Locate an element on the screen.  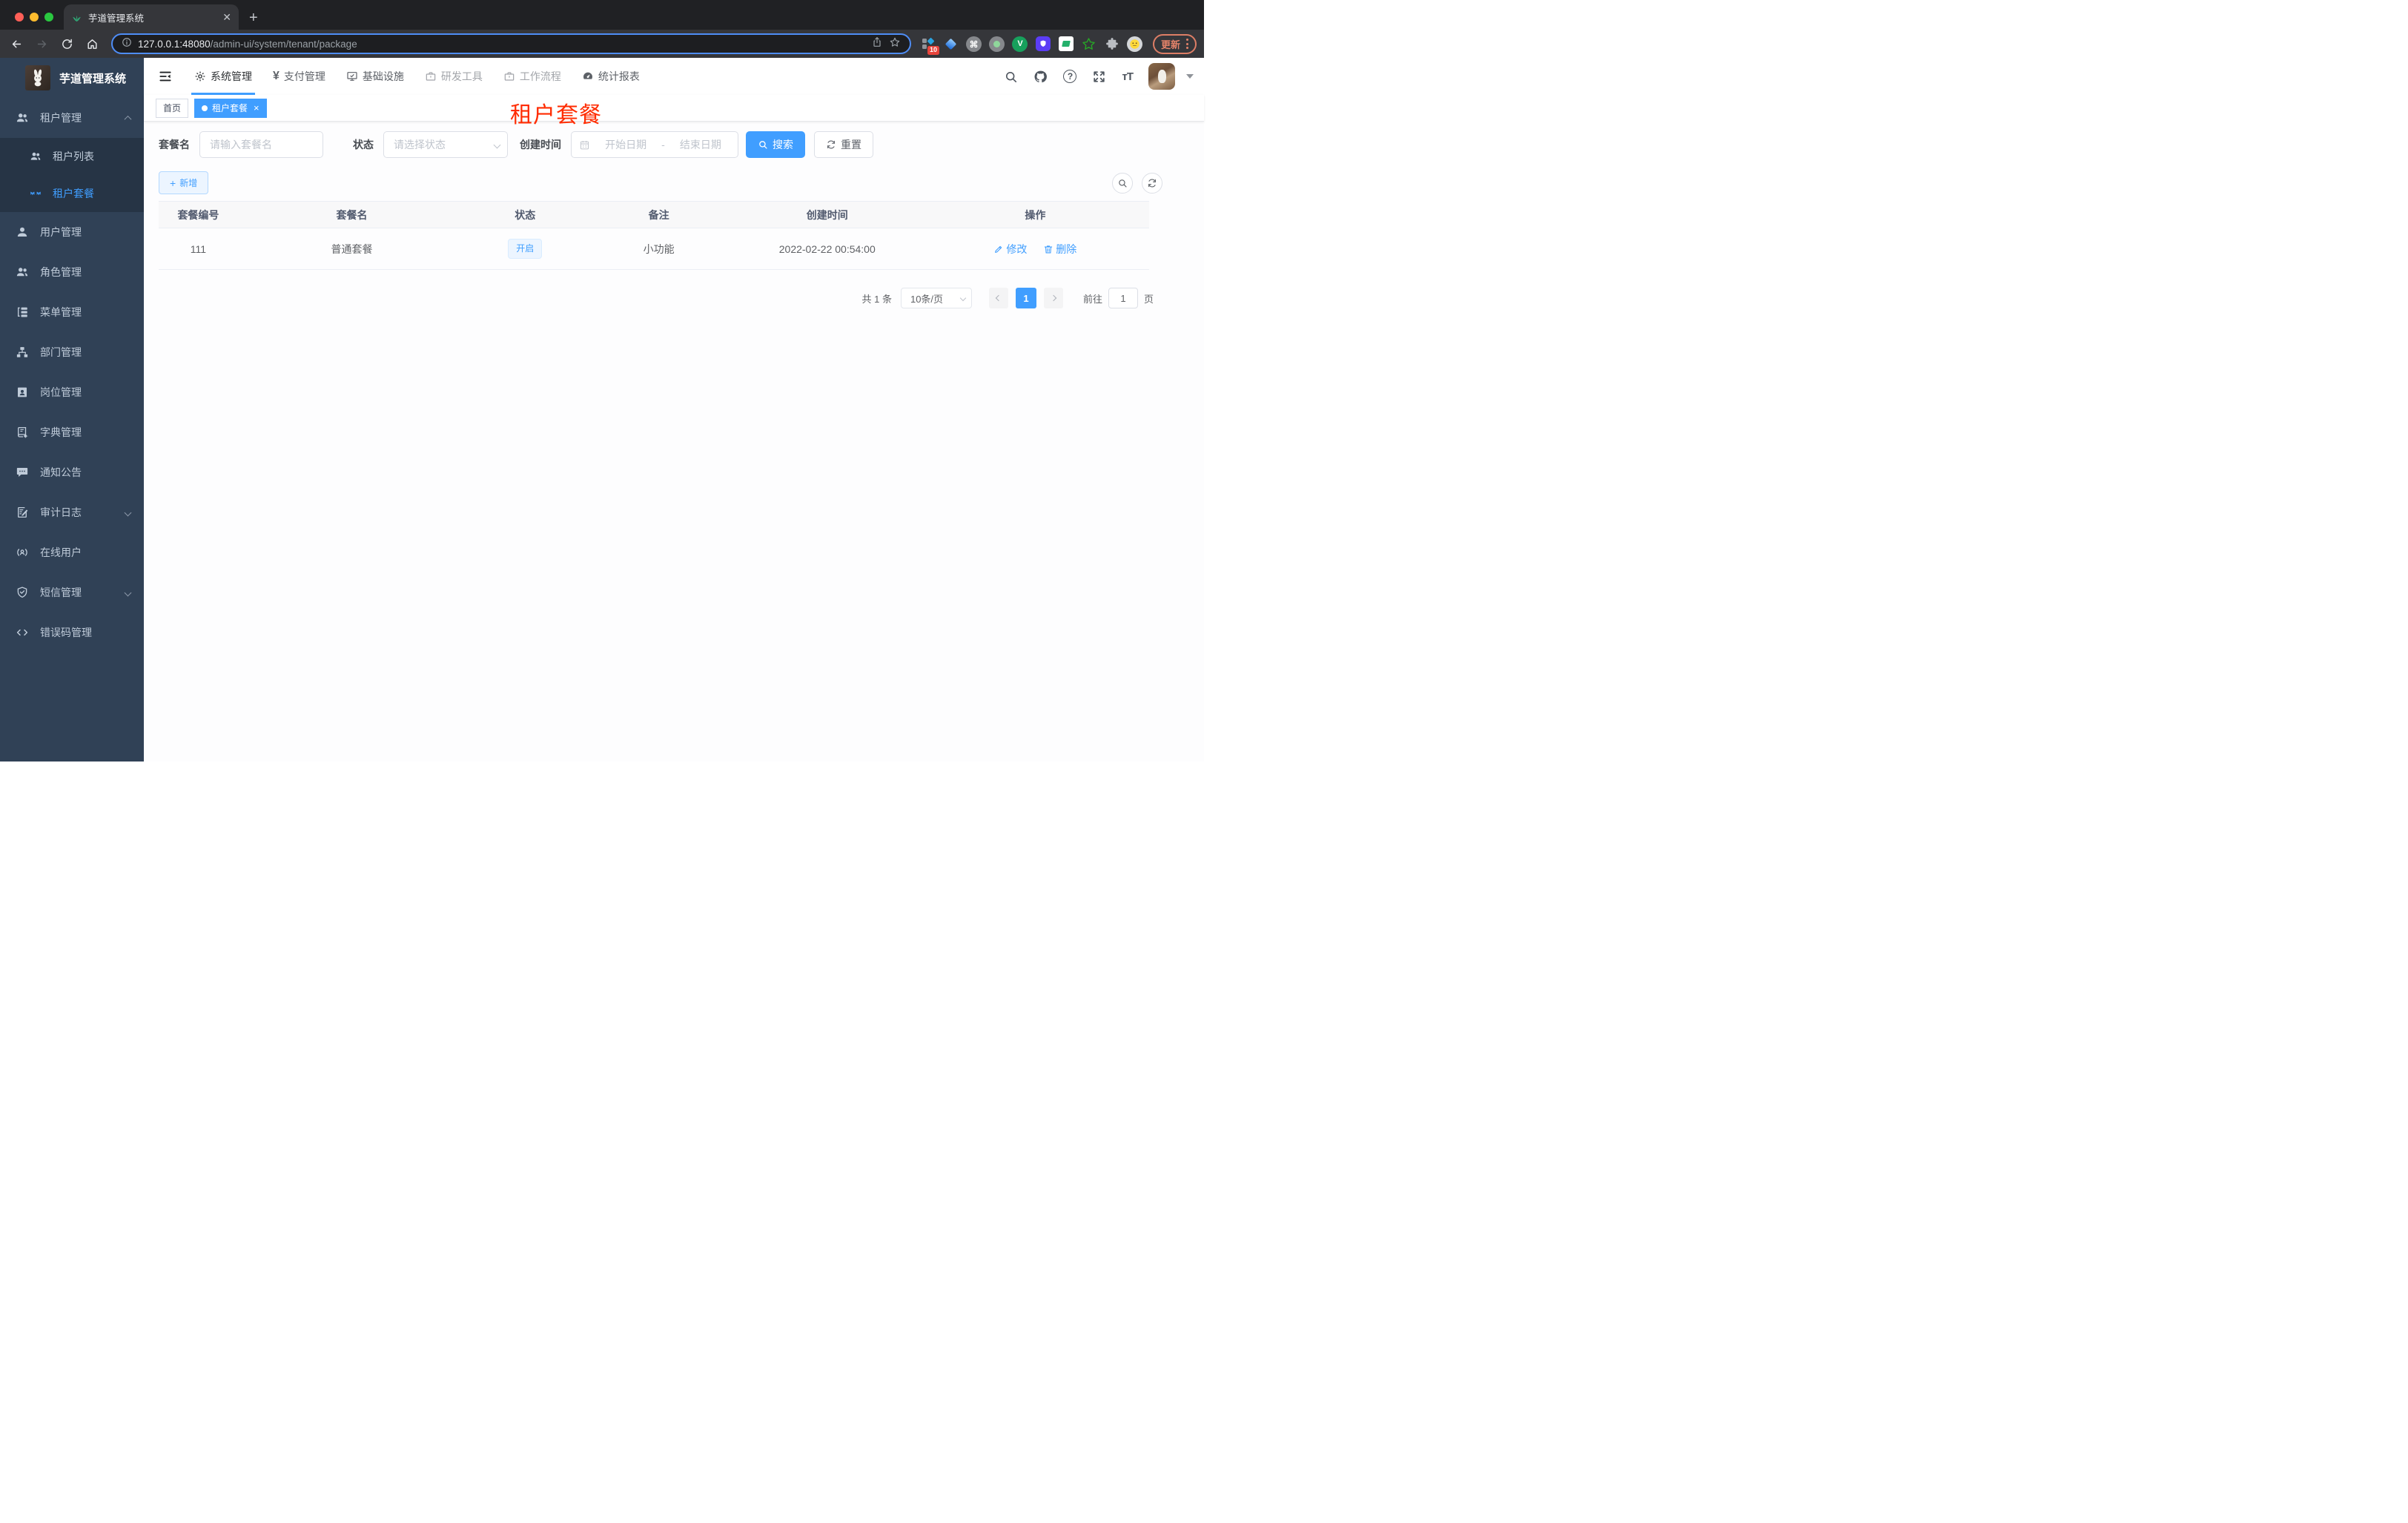
browser-update-button: 更新 is located at coordinates (1174, 44).